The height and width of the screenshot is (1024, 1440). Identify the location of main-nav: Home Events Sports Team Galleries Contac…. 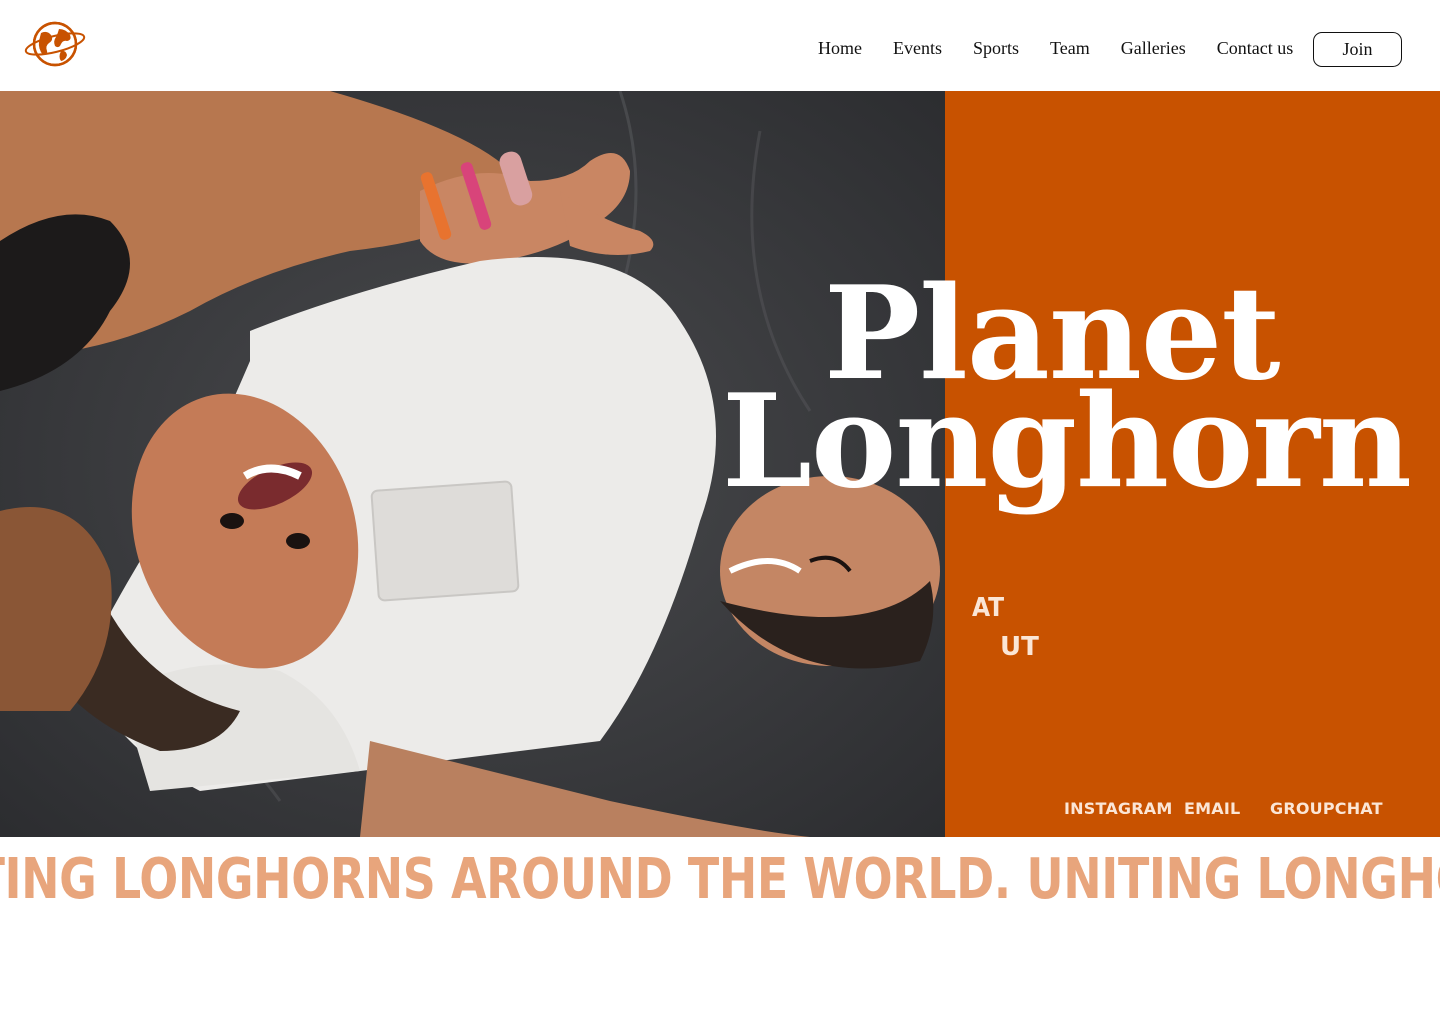
(1071, 48).